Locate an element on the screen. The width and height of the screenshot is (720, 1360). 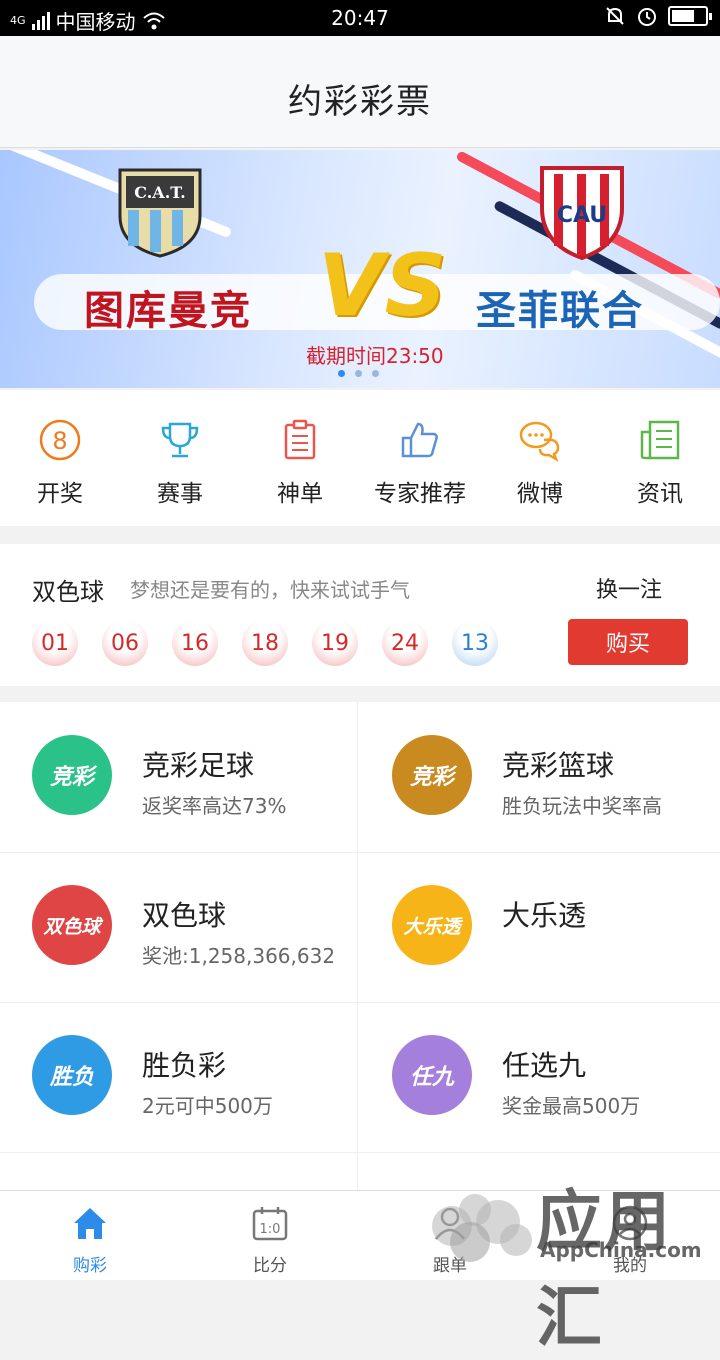
quick-pick-slogan: 梦想还是要有的，快来试试手气 is located at coordinates (270, 590).